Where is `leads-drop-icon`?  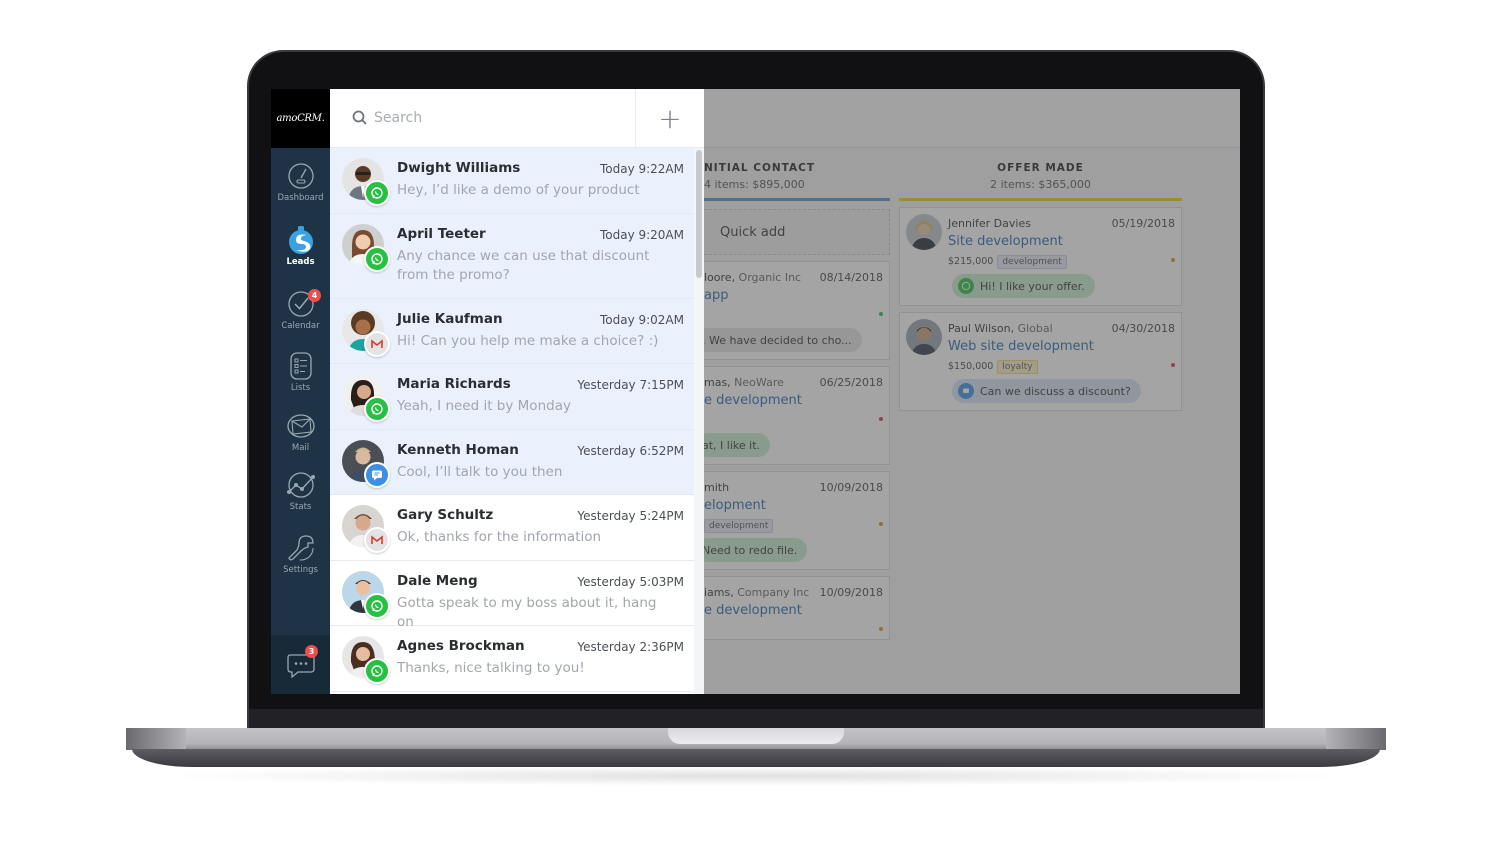
leads-drop-icon is located at coordinates (300, 240).